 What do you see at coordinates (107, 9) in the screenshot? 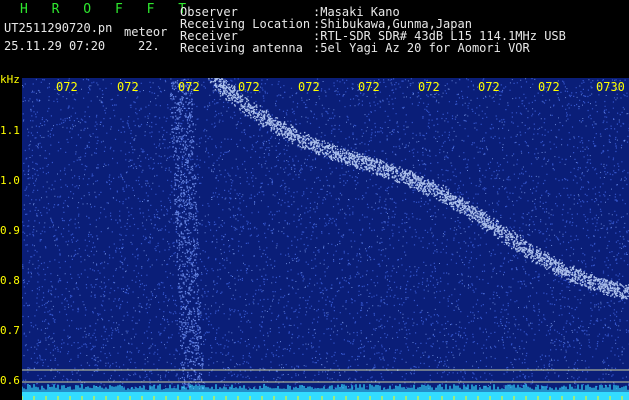
I see `app-title: H R O F F T` at bounding box center [107, 9].